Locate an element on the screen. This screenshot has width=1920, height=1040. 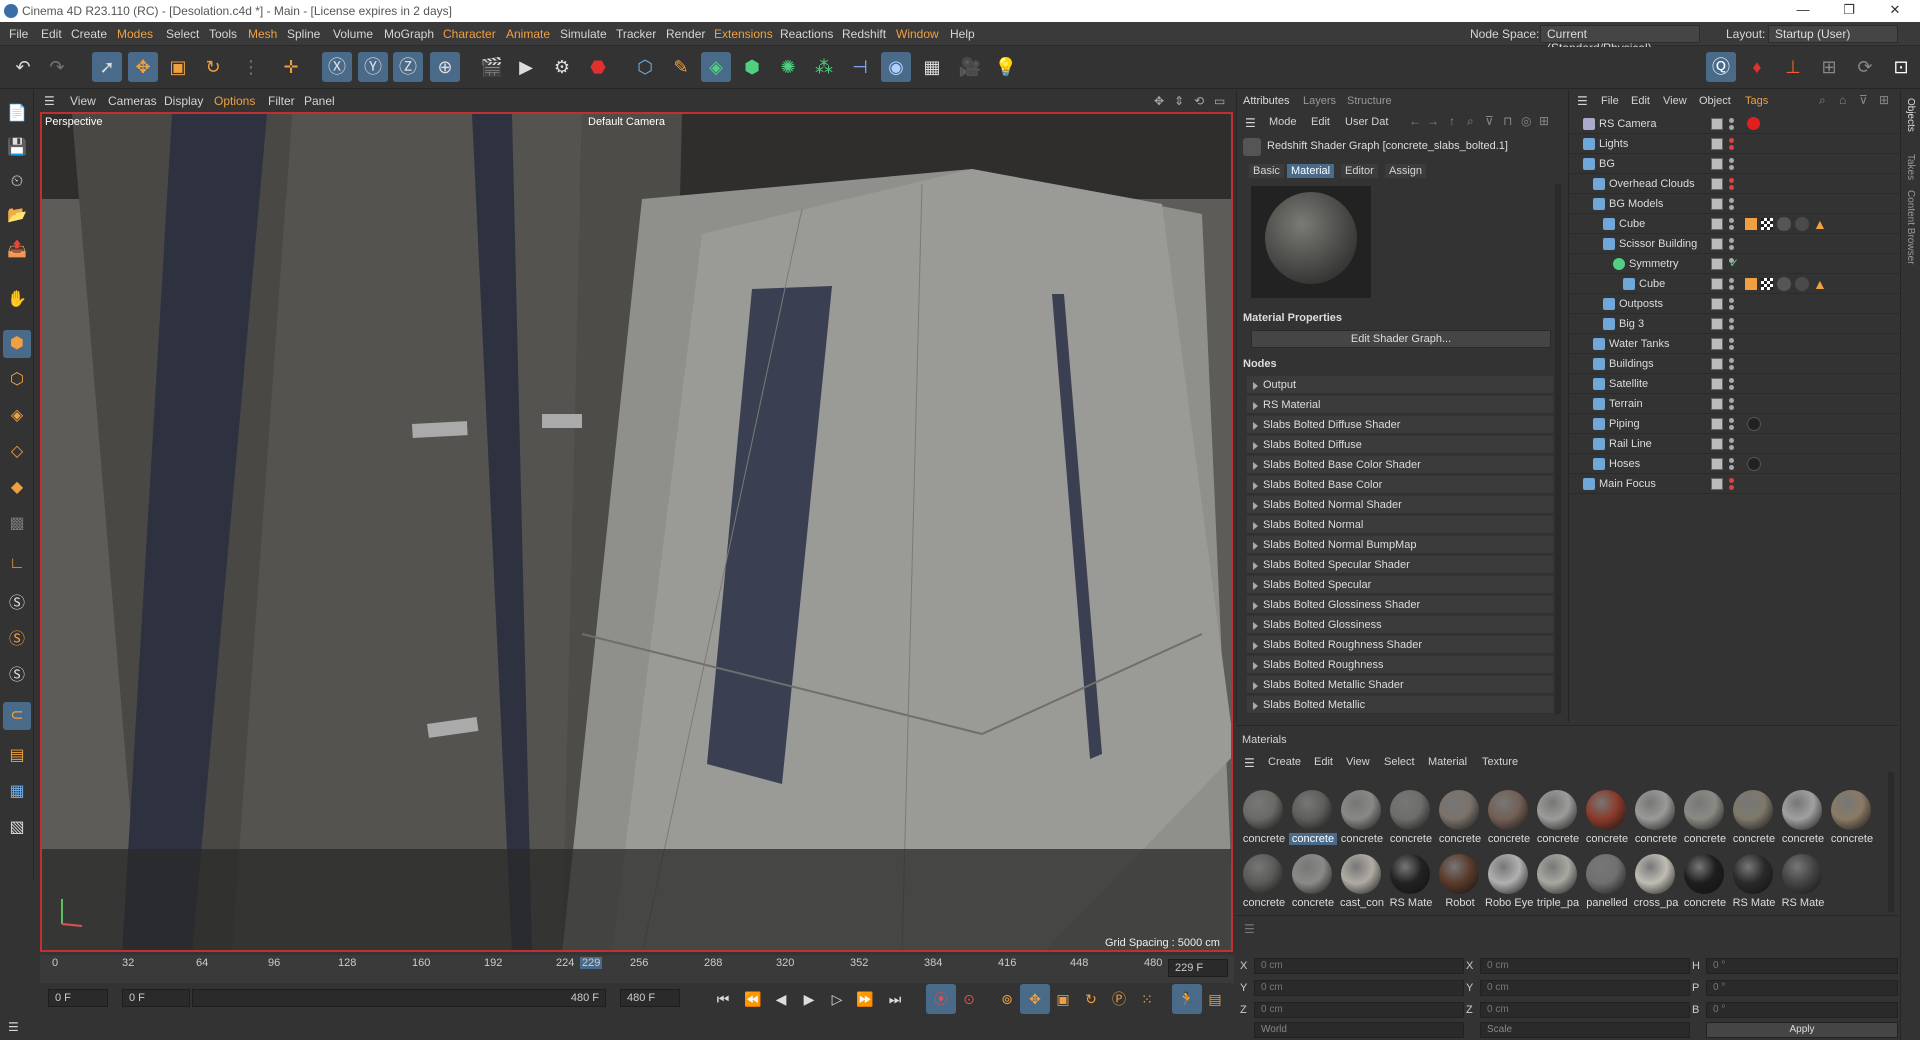
next-frame-icon: ▷ is located at coordinates (837, 999).